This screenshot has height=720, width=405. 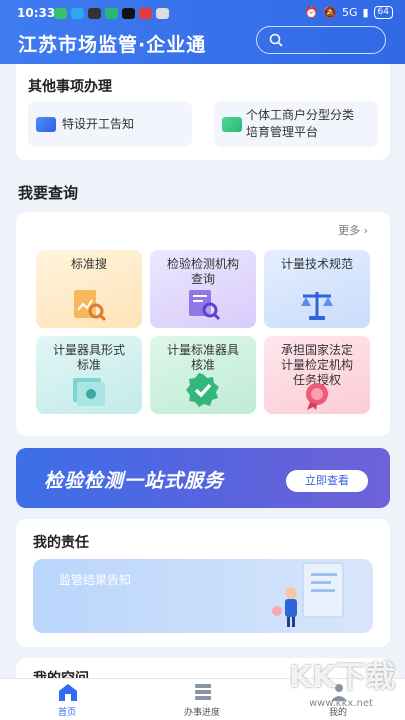 I want to click on tile-label: 计量标准器具 核准, so click(x=203, y=358).